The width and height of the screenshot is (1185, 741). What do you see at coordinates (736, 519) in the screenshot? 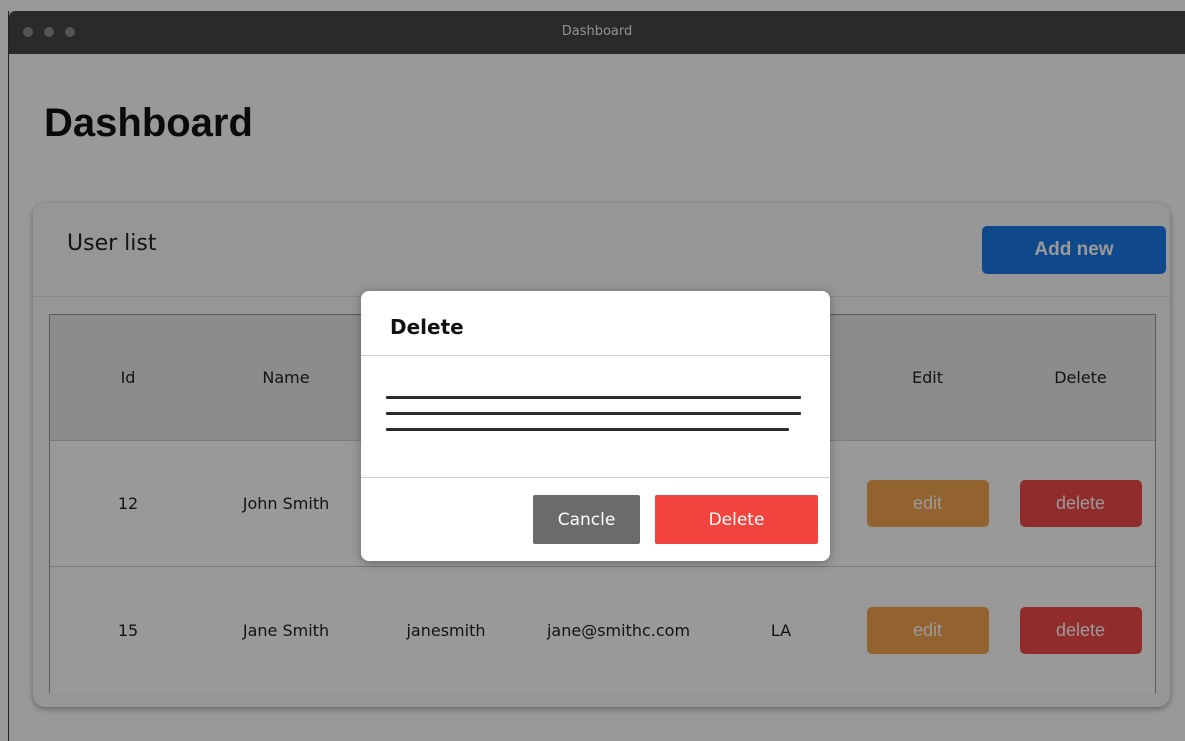
I see `confirm-delete-button: Delete` at bounding box center [736, 519].